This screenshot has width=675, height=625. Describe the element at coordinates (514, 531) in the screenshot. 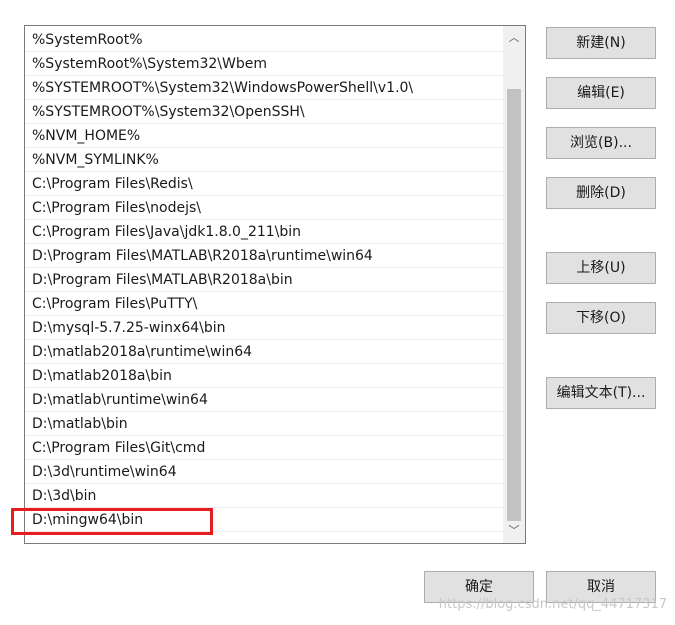

I see `scroll-down-arrow-icon: ﹀` at that location.